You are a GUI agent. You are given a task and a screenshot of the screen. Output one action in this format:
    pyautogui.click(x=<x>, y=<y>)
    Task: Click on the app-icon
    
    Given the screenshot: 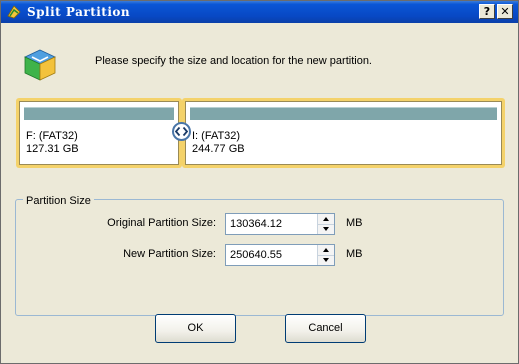 What is the action you would take?
    pyautogui.click(x=14, y=12)
    